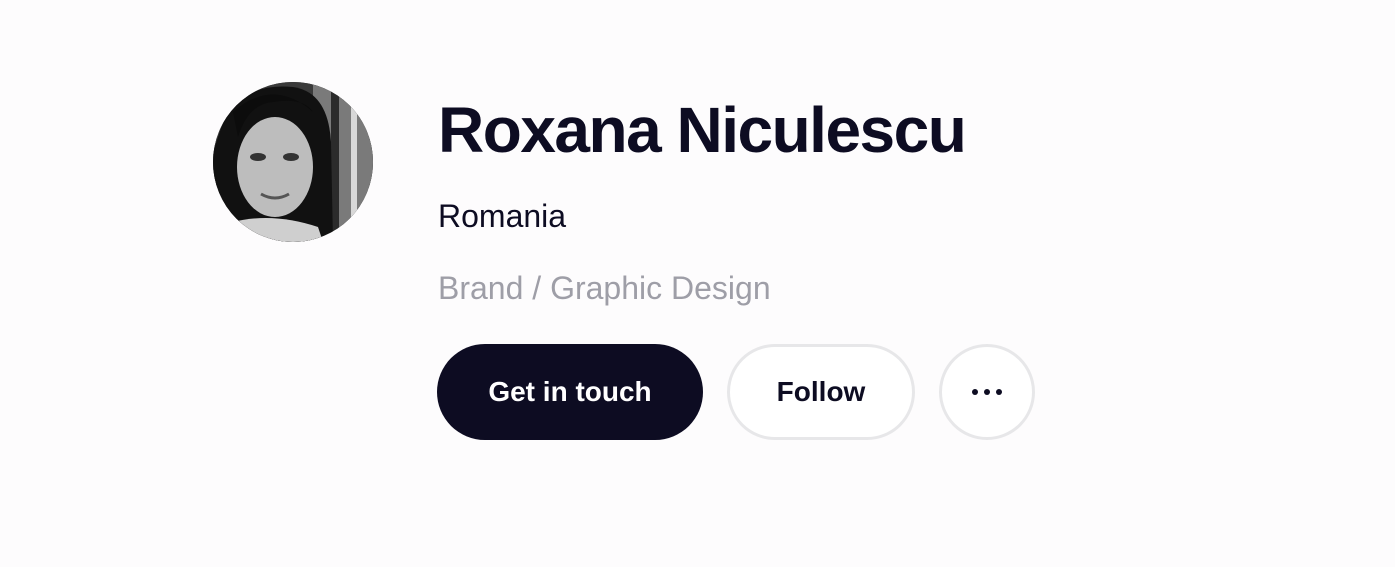  I want to click on profile-discipline: Brand / Graphic Design, so click(604, 288).